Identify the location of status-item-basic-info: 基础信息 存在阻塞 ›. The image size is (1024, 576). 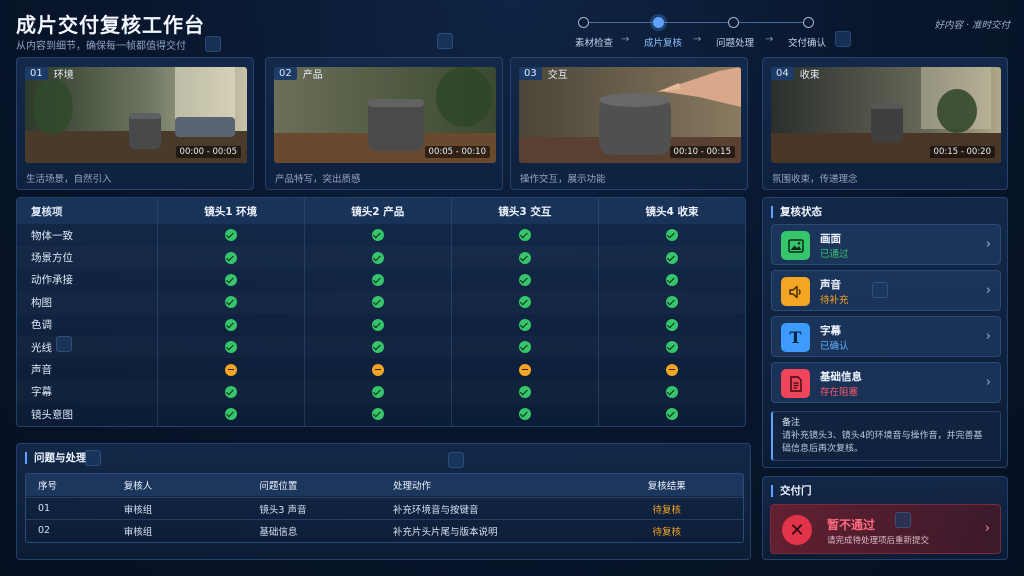
(886, 382).